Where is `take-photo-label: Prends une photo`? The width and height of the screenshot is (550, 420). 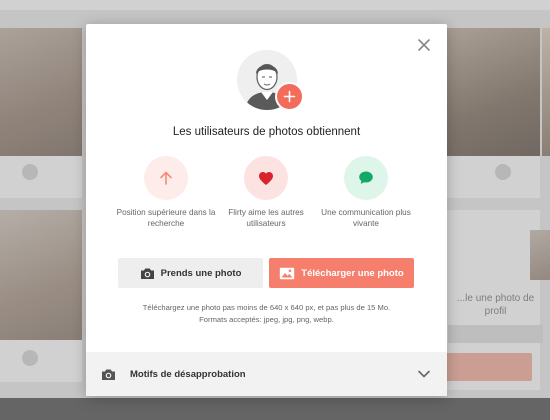
take-photo-label: Prends une photo is located at coordinates (201, 273).